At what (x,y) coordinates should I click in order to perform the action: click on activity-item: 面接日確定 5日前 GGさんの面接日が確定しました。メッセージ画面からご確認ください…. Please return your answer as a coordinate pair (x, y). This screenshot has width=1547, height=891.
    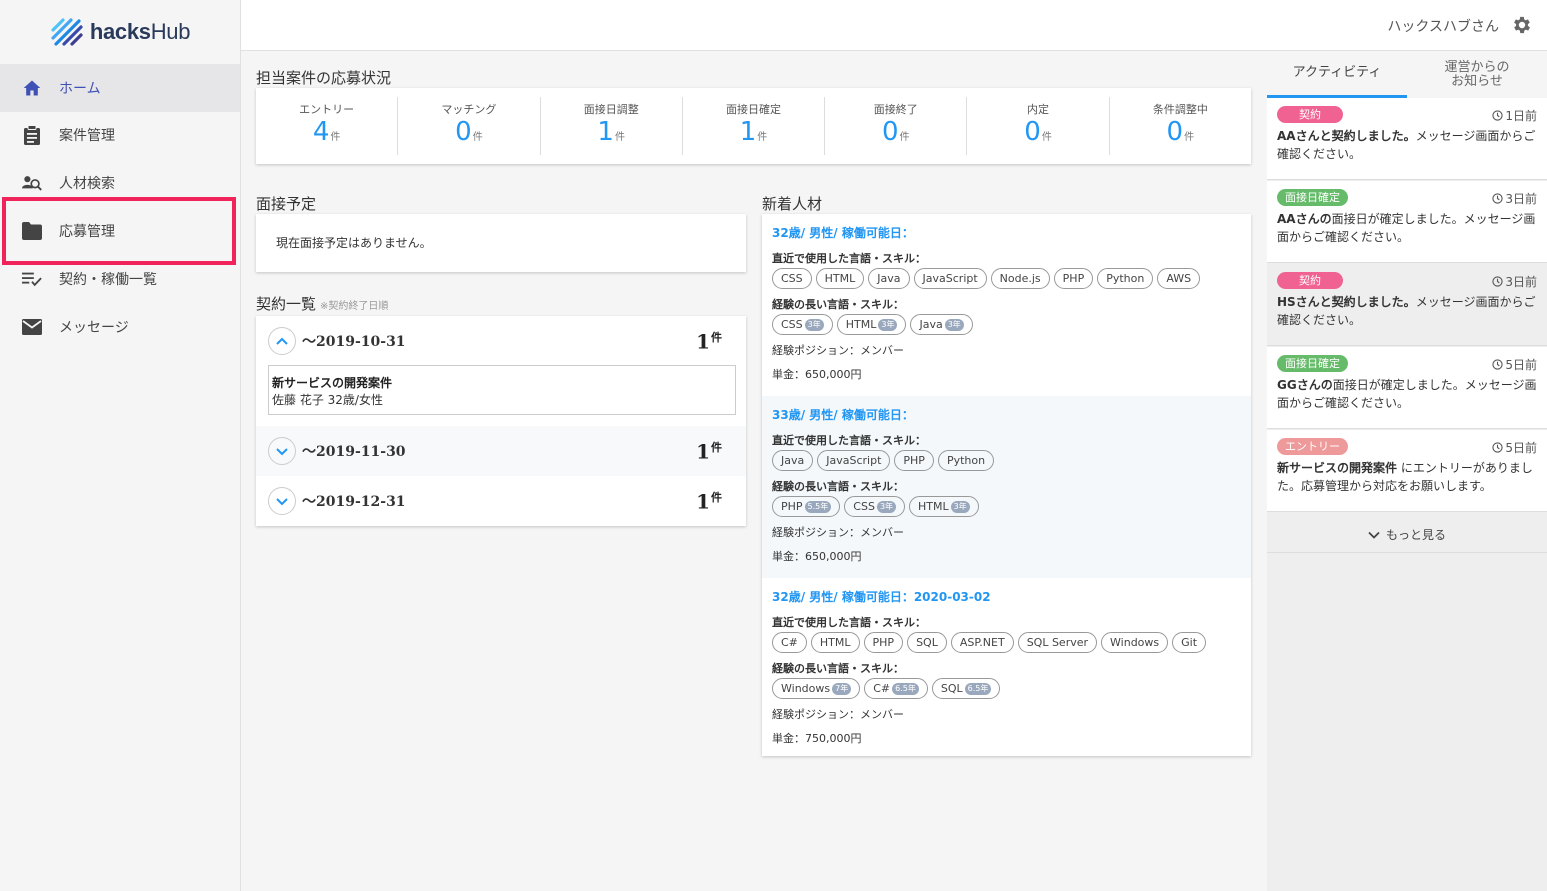
    Looking at the image, I should click on (1407, 388).